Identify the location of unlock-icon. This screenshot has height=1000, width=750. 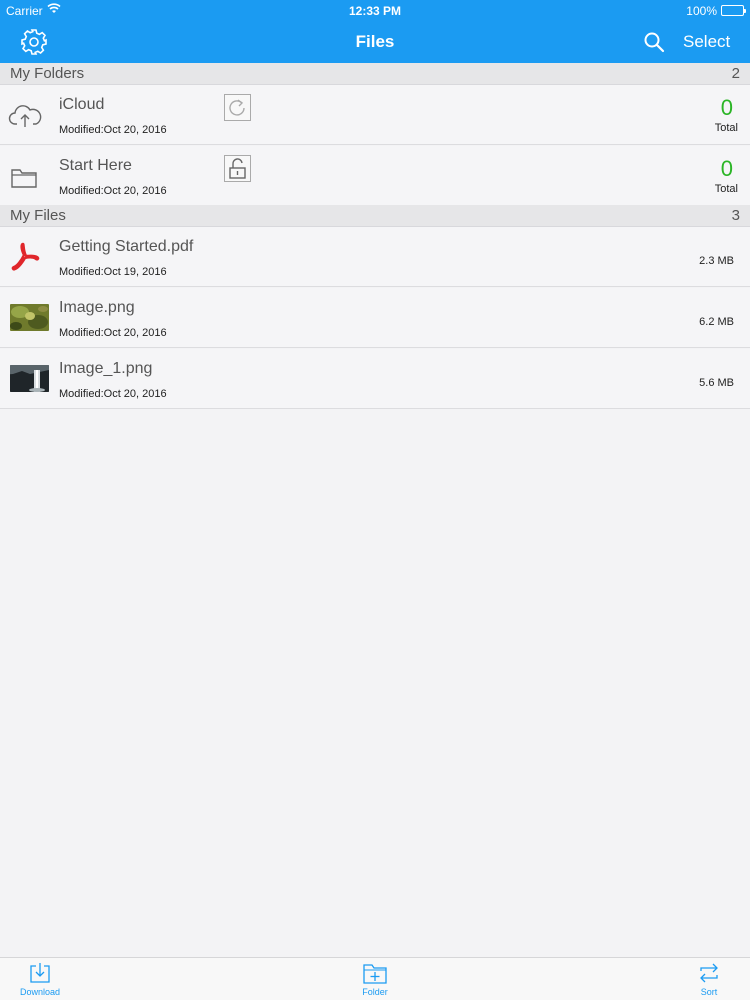
(237, 168).